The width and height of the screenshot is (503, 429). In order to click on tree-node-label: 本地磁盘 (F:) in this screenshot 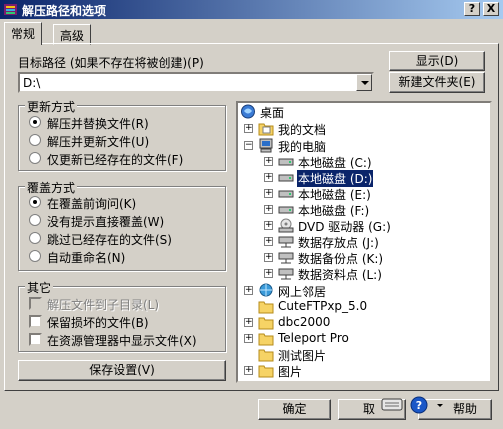, I will do `click(334, 211)`.